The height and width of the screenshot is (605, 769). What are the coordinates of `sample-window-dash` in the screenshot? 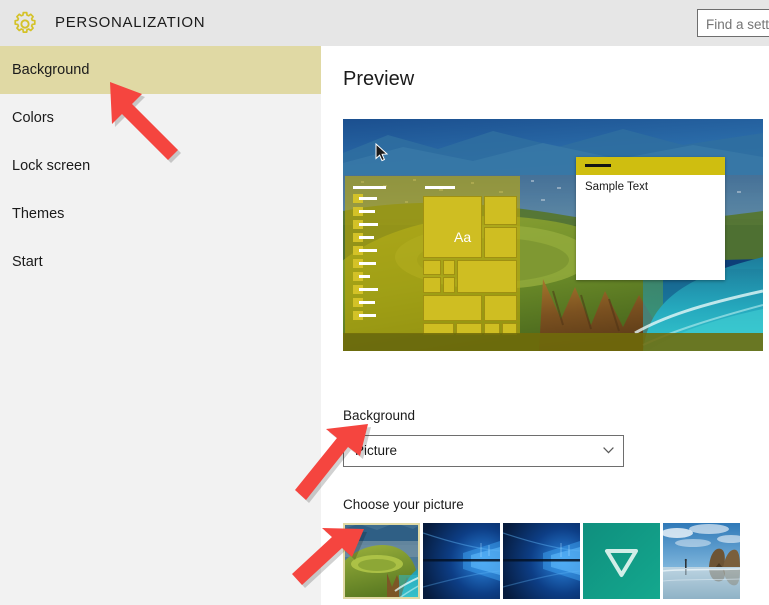 It's located at (598, 165).